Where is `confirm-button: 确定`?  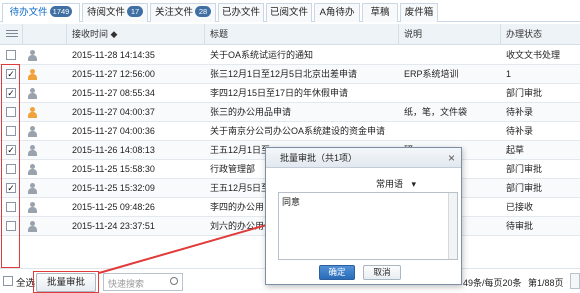 confirm-button: 确定 is located at coordinates (337, 272).